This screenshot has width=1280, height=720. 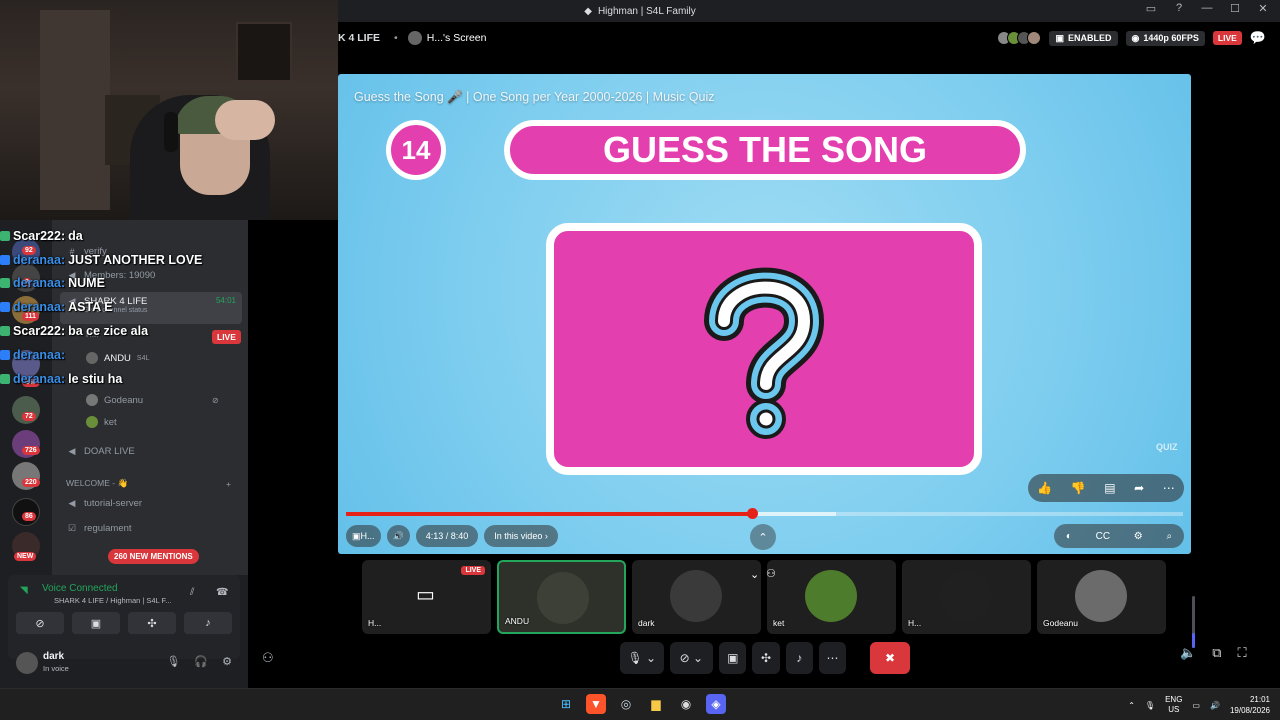 What do you see at coordinates (1250, 705) in the screenshot?
I see `clock: 21:01 19/08/2026` at bounding box center [1250, 705].